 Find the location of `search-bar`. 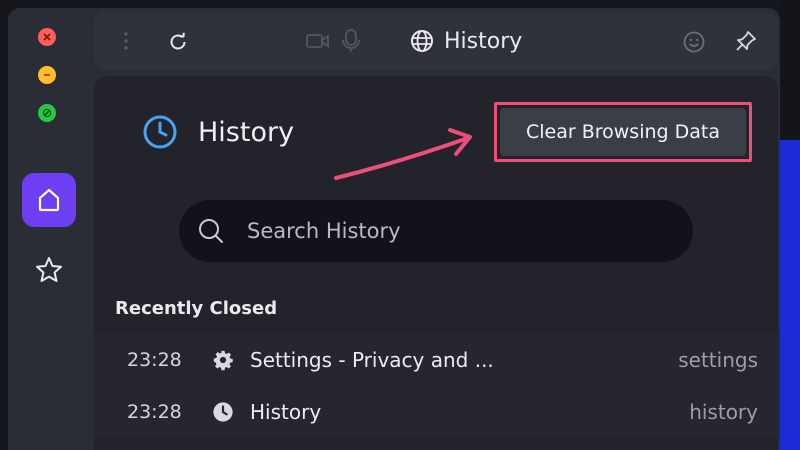

search-bar is located at coordinates (436, 231).